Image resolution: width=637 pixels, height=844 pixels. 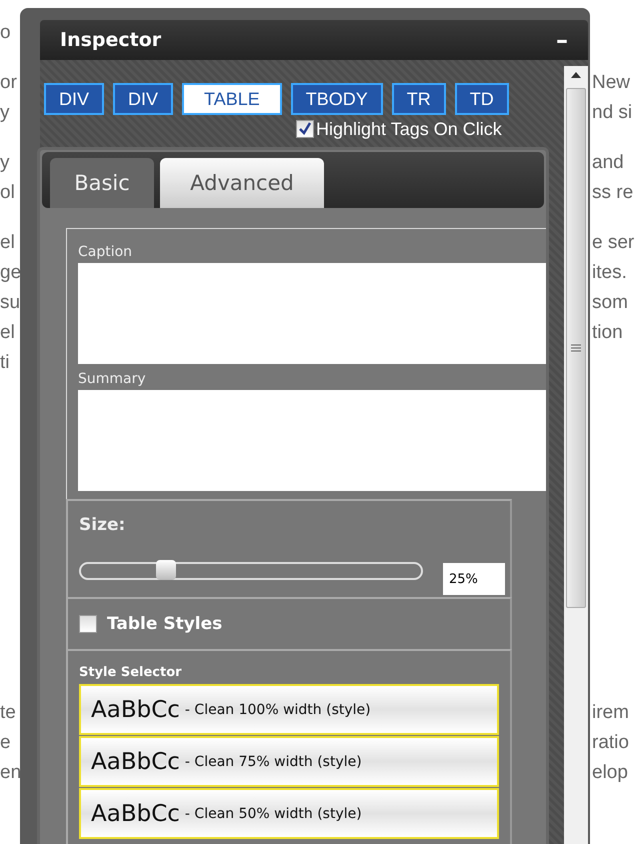 What do you see at coordinates (7, 193) in the screenshot?
I see `page-text: ol` at bounding box center [7, 193].